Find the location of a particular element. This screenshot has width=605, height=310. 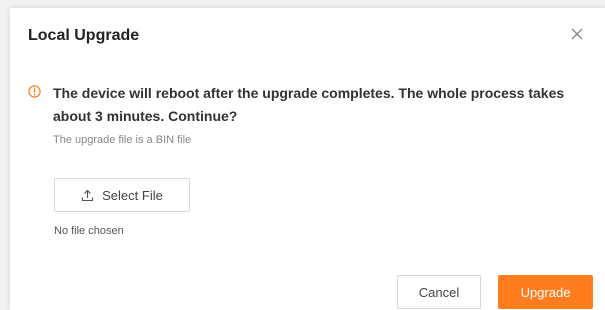

select-file-label: Select File is located at coordinates (132, 195).